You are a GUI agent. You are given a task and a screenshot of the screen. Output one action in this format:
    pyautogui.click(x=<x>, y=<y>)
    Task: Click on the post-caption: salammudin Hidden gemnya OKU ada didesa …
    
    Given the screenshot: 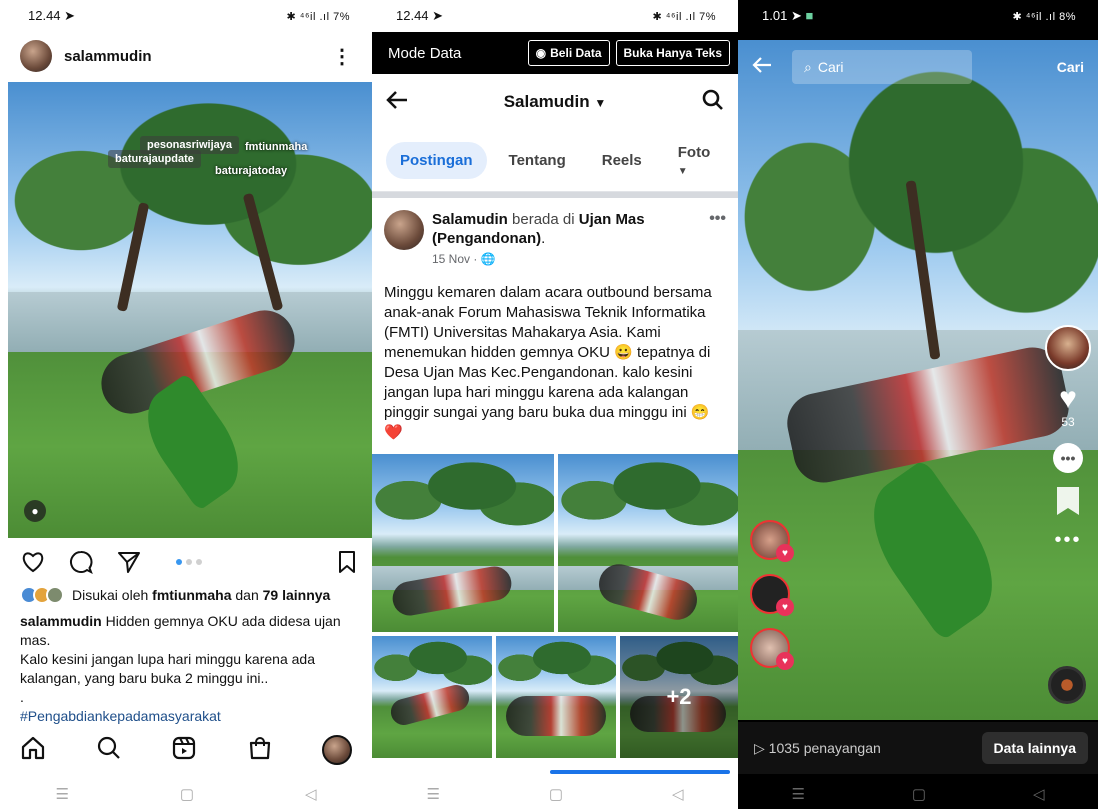 What is the action you would take?
    pyautogui.click(x=185, y=669)
    